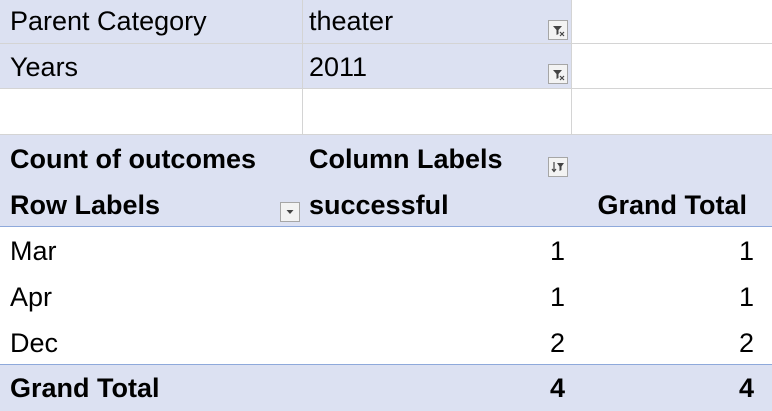  I want to click on row-label: Apr, so click(31, 297).